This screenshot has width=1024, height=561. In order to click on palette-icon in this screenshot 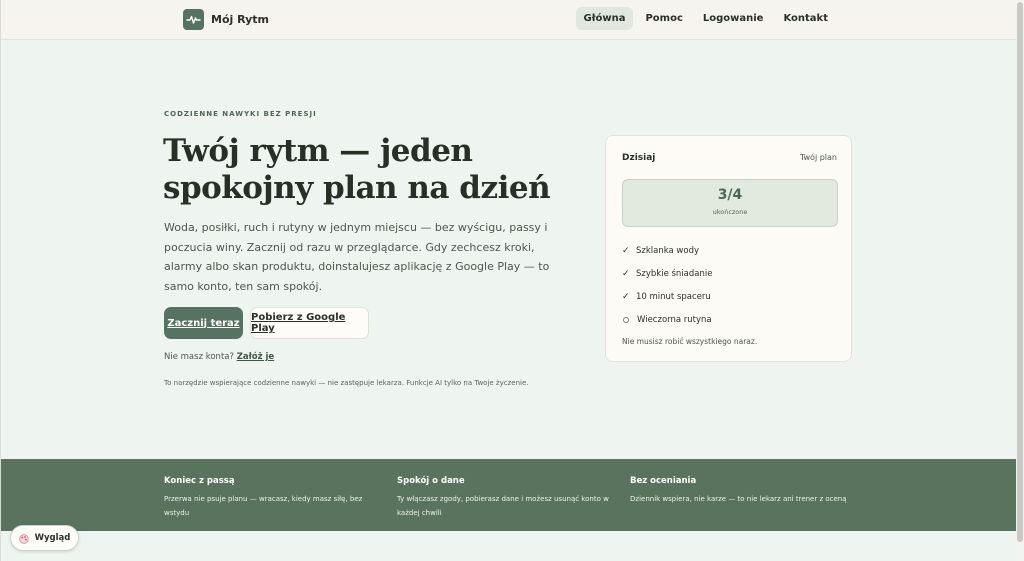, I will do `click(23, 538)`.